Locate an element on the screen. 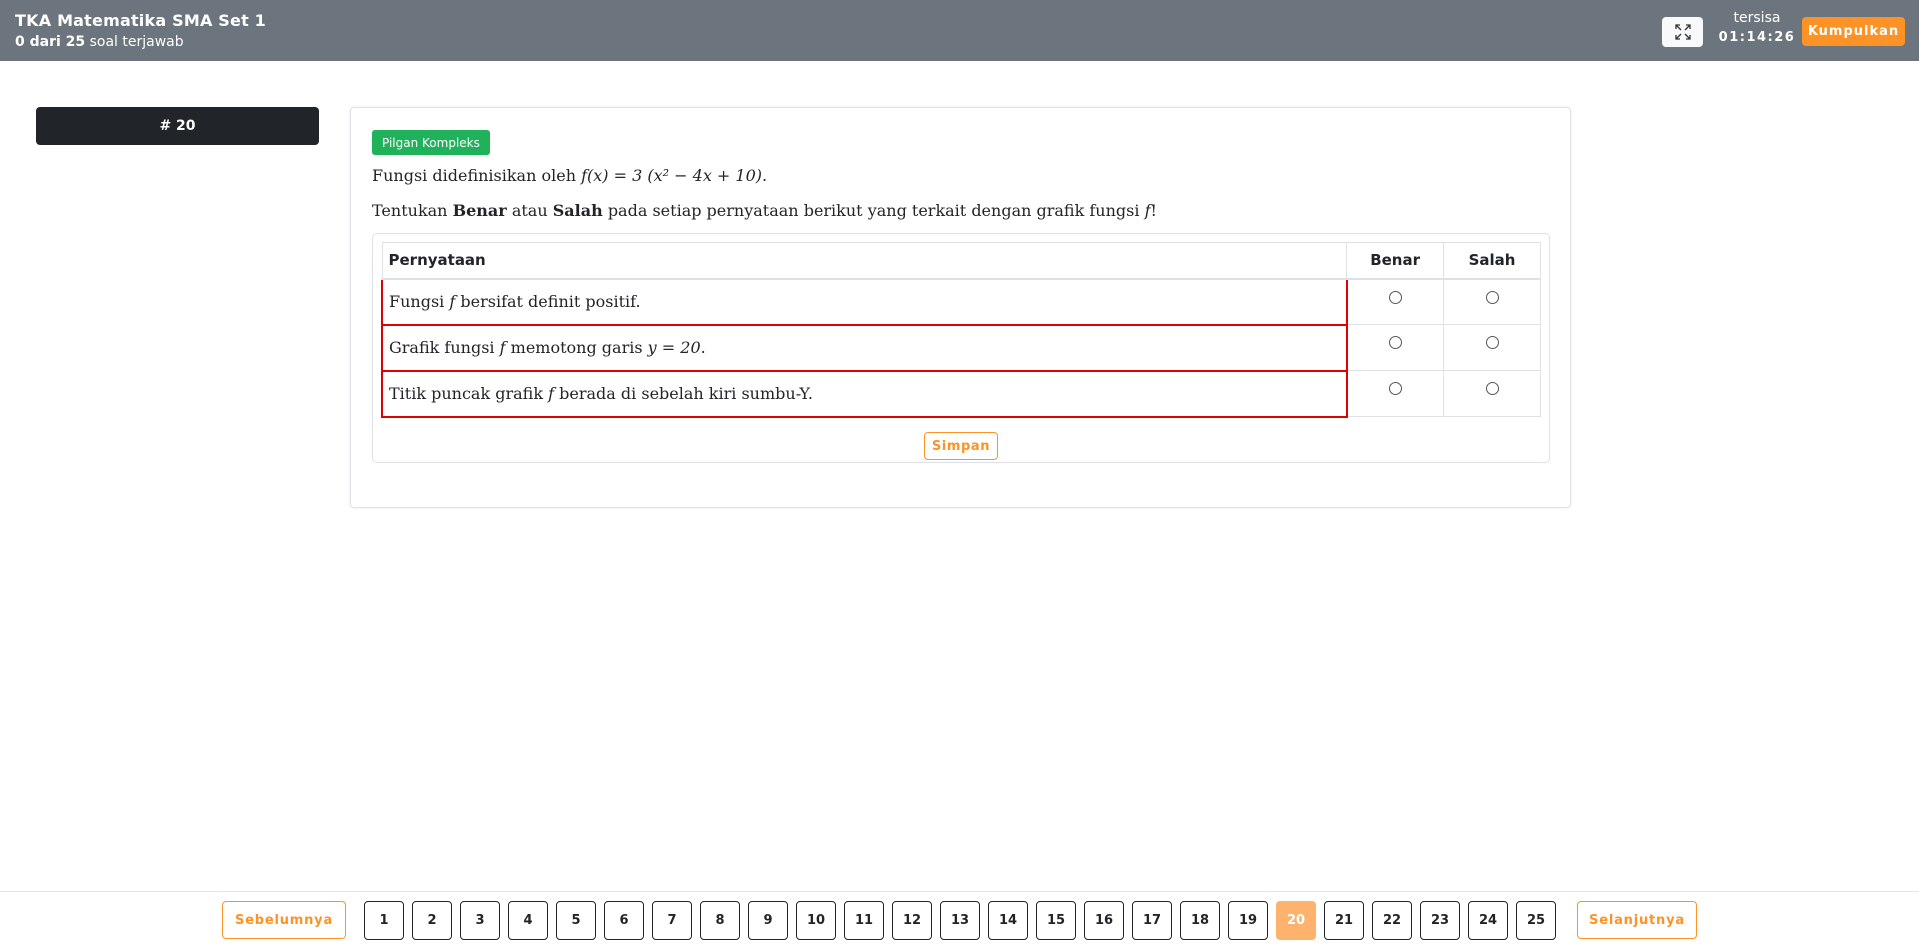 The height and width of the screenshot is (944, 1919). statement-1: Fungsi f bersifat definit positif. is located at coordinates (864, 301).